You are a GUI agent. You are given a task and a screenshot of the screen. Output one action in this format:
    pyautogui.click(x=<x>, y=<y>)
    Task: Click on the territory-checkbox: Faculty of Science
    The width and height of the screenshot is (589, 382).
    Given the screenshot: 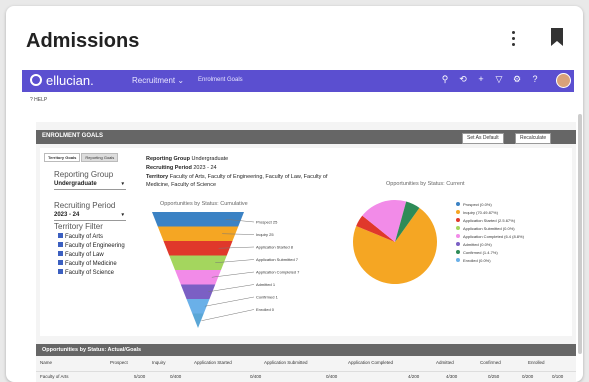 What is the action you would take?
    pyautogui.click(x=86, y=272)
    